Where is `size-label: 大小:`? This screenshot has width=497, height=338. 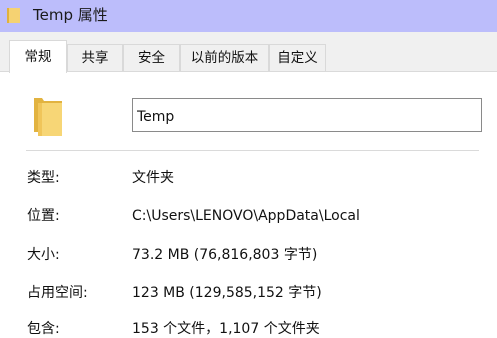
size-label: 大小: is located at coordinates (43, 255).